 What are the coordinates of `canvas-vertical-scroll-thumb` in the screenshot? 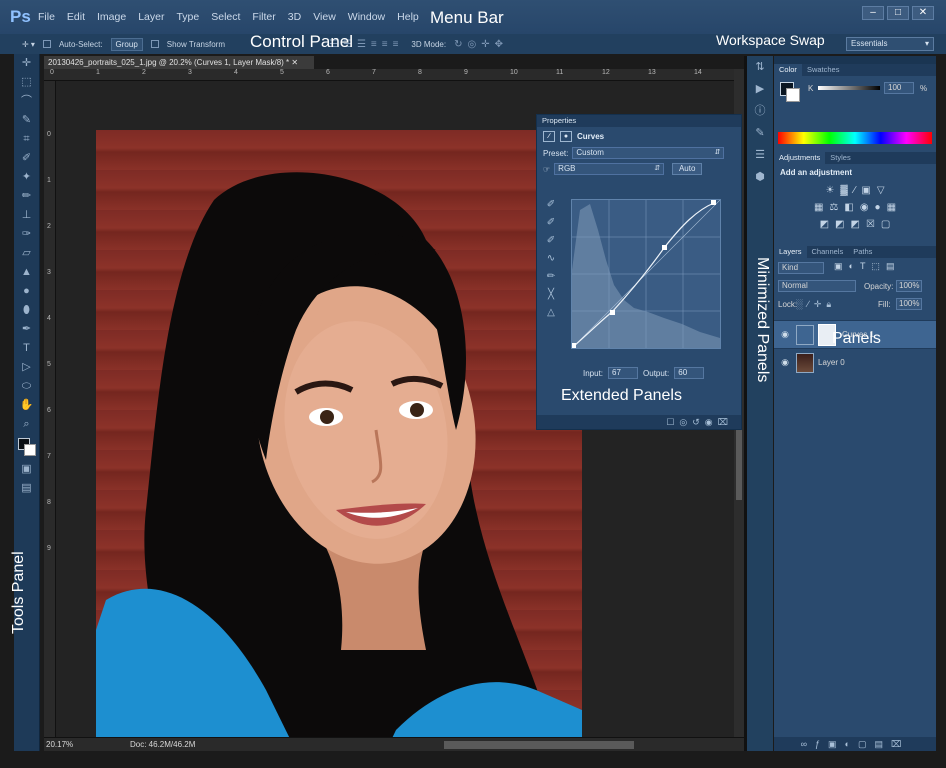 It's located at (739, 465).